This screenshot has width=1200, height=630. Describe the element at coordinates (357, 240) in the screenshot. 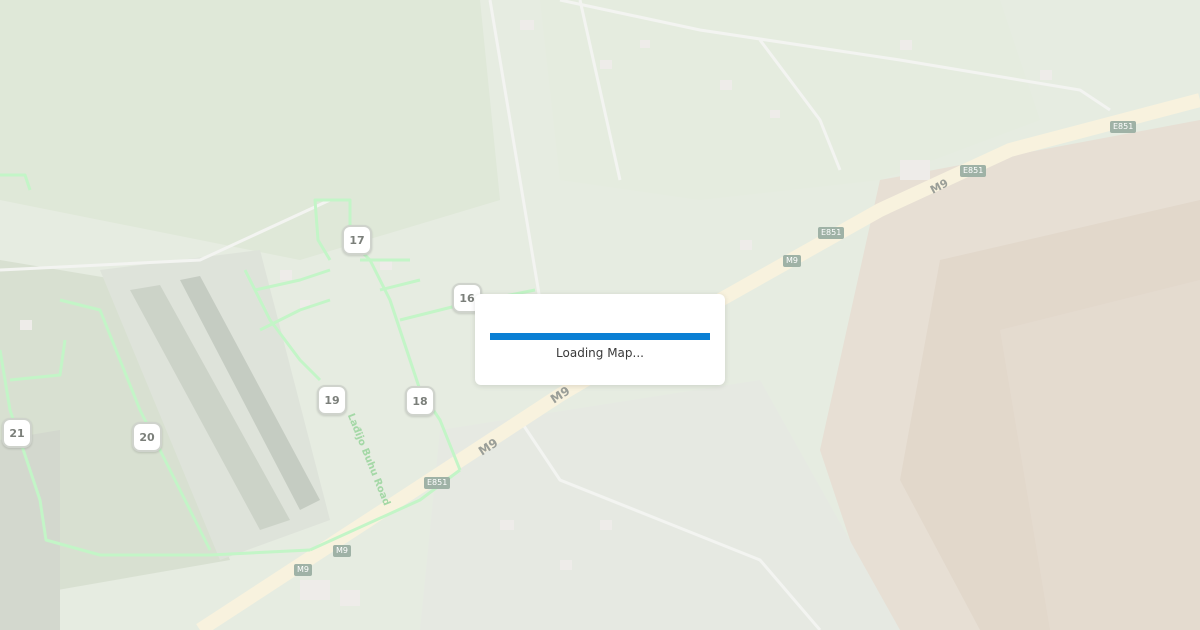

I see `route-marker-17: 17` at that location.